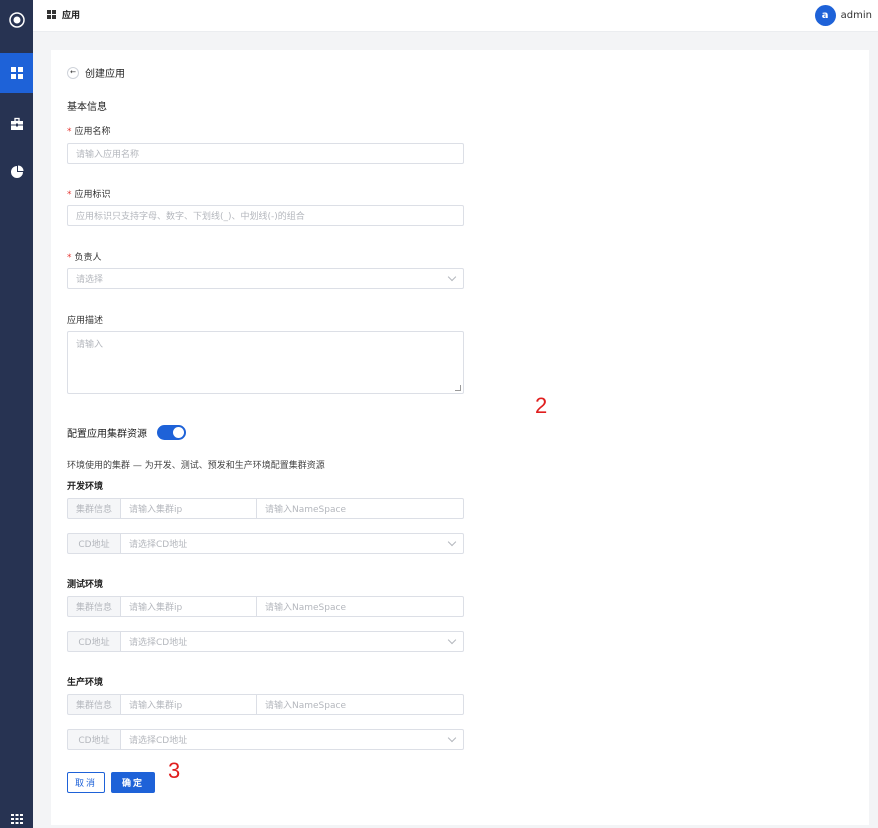 This screenshot has height=828, width=878. What do you see at coordinates (16, 73) in the screenshot?
I see `nav-apps-grid-icon` at bounding box center [16, 73].